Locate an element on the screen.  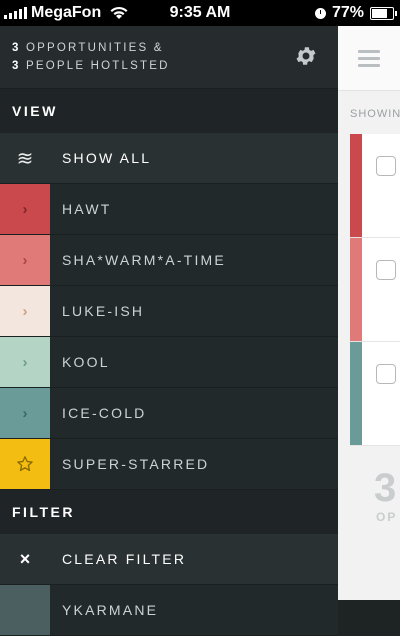
clear-filter-label: CLEAR FILTER is located at coordinates (124, 559).